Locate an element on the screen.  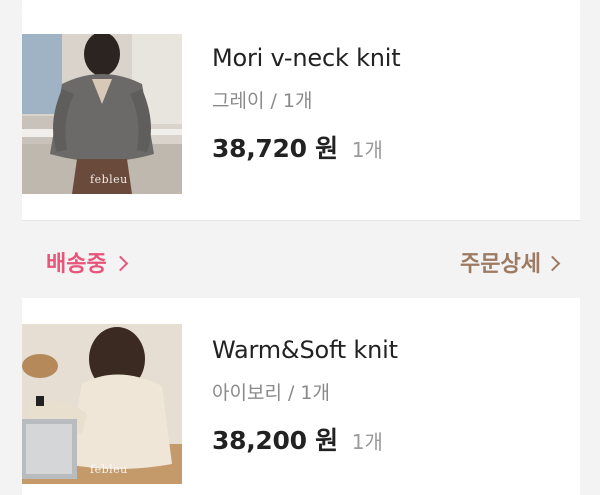
shipping-status-label: 배송중 is located at coordinates (76, 264).